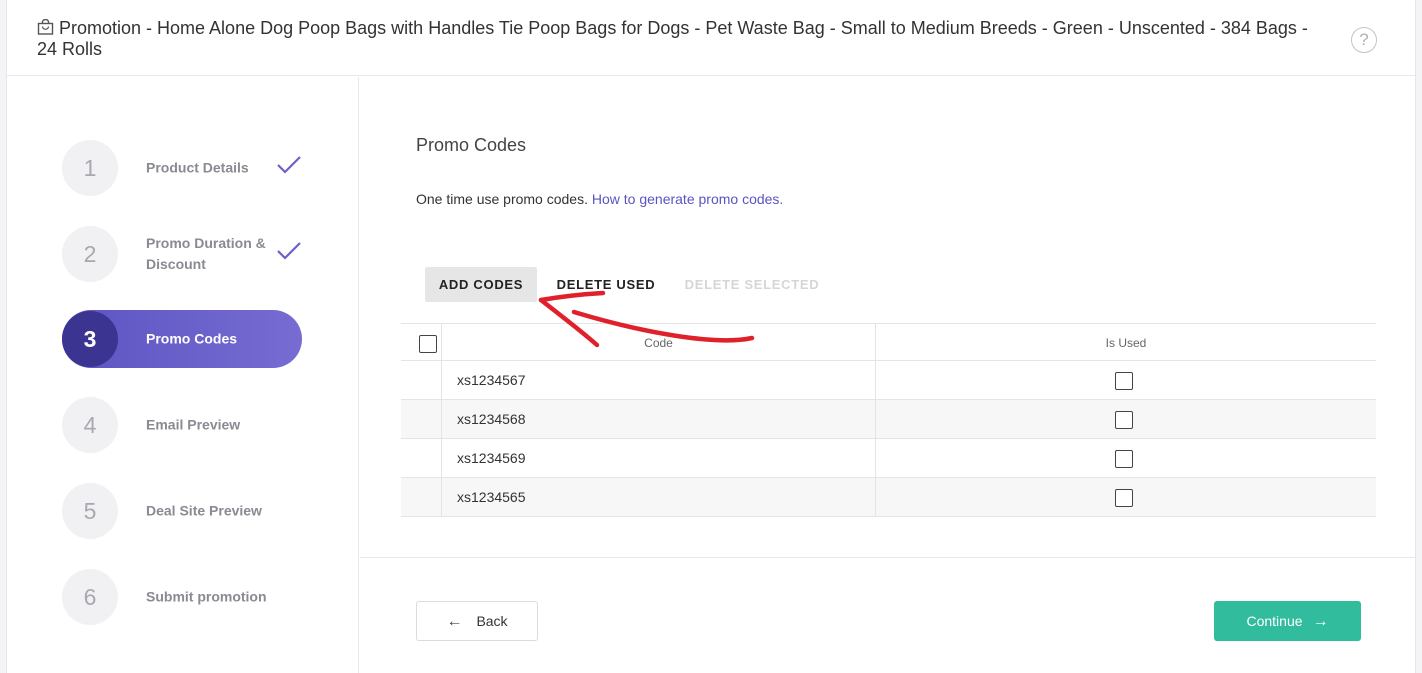 The width and height of the screenshot is (1422, 673). I want to click on add-codes-button: ADD CODES, so click(481, 284).